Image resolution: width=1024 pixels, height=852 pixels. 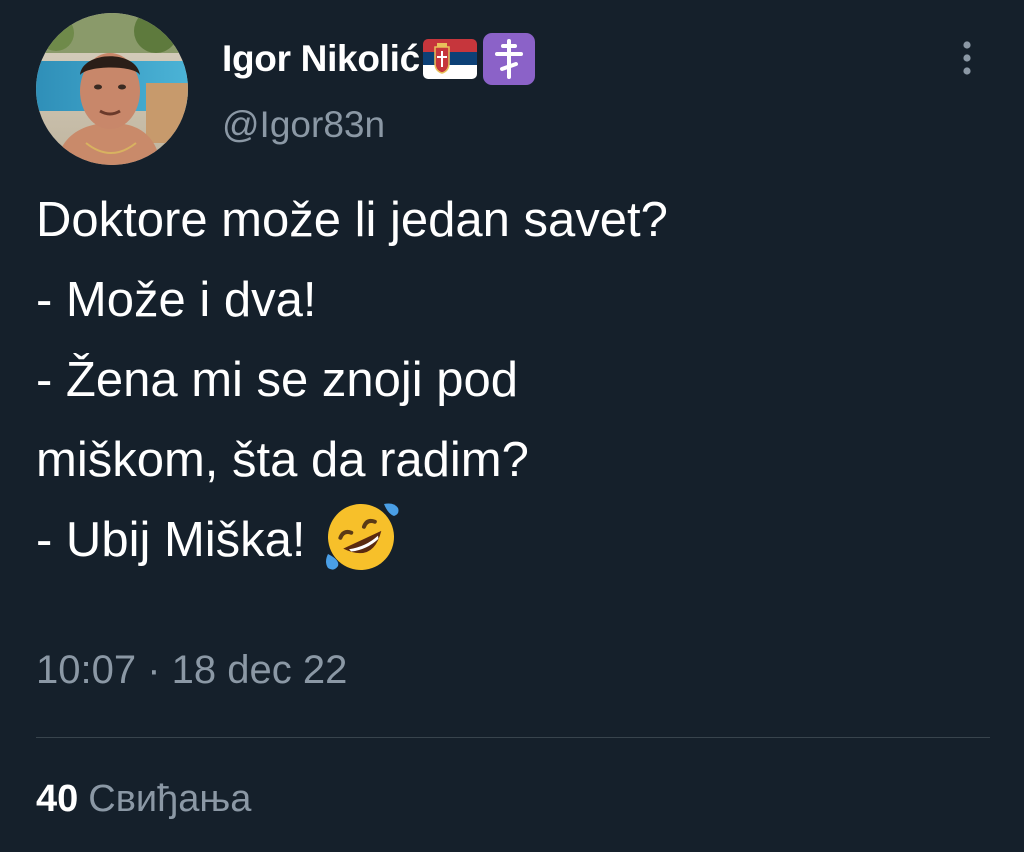 I want to click on likes-link: 40 Свиђања, so click(x=143, y=799).